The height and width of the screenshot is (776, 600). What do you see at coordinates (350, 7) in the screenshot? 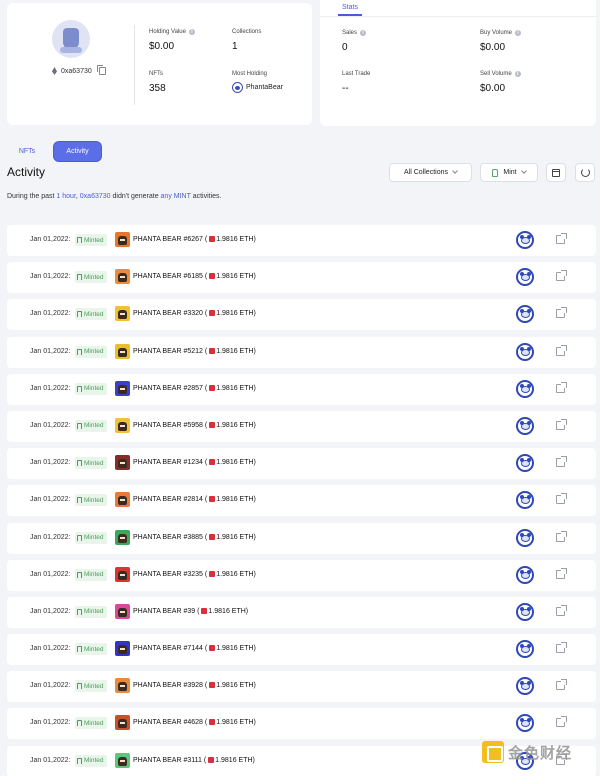
I see `tab-stats: Stats` at bounding box center [350, 7].